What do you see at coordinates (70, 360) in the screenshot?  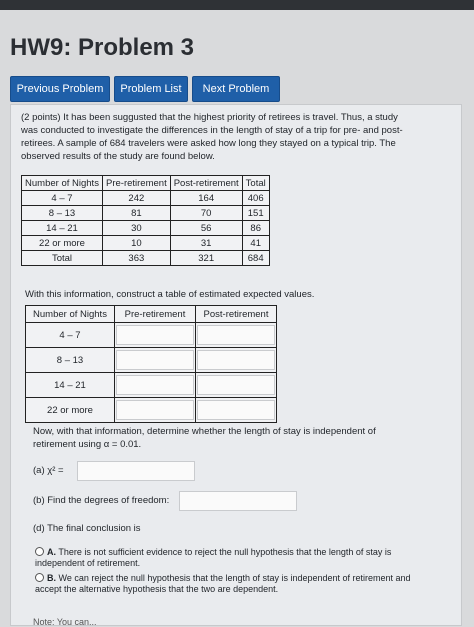 I see `row-label: 8 – 13` at bounding box center [70, 360].